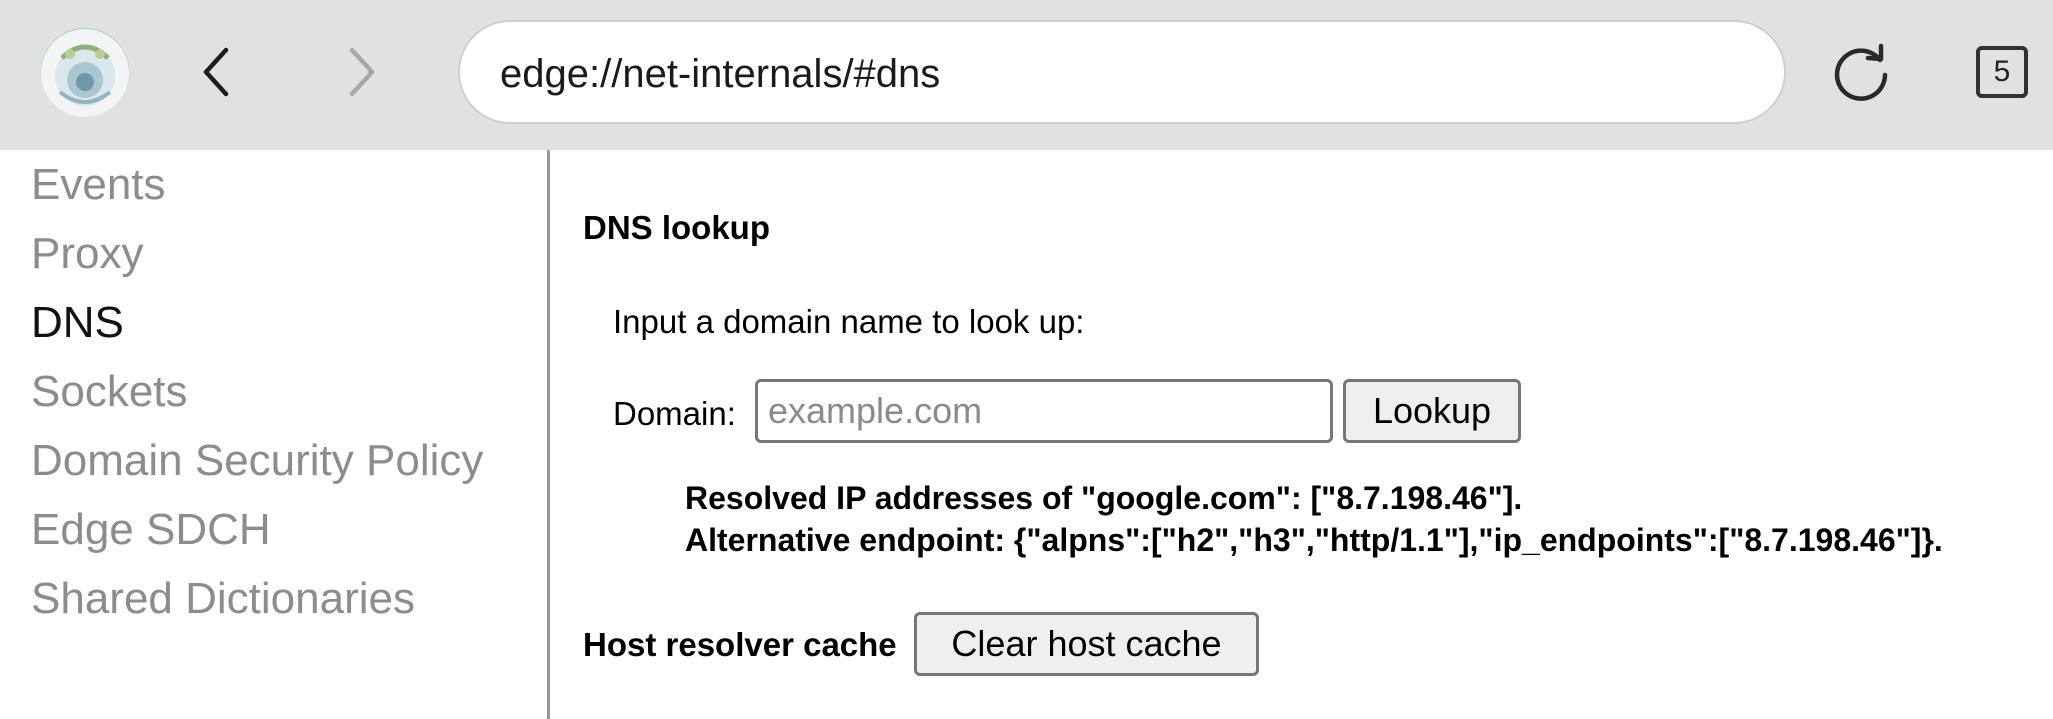  What do you see at coordinates (1086, 644) in the screenshot?
I see `clear-host-cache-button: Clear host cache` at bounding box center [1086, 644].